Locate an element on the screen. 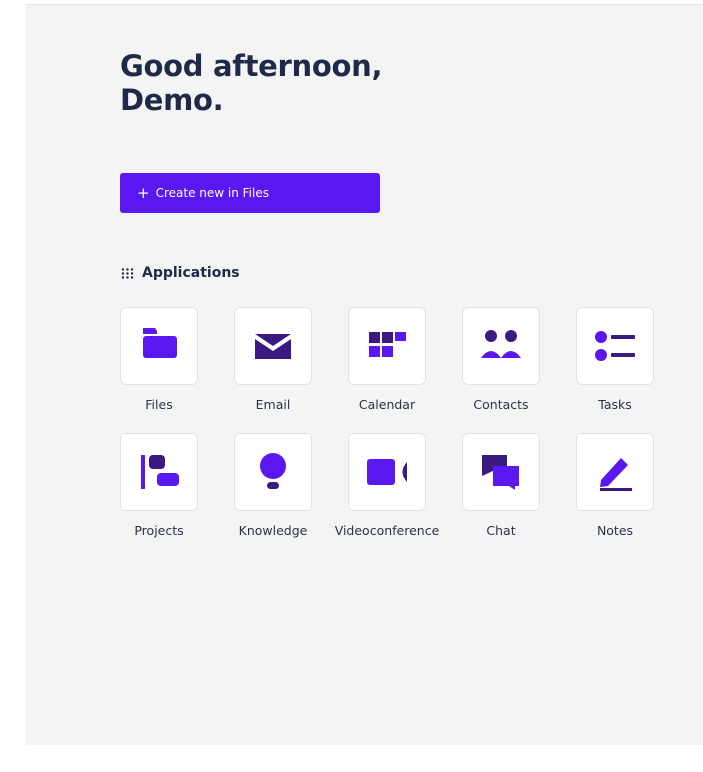  app-tile-contacts: Contacts is located at coordinates (501, 365).